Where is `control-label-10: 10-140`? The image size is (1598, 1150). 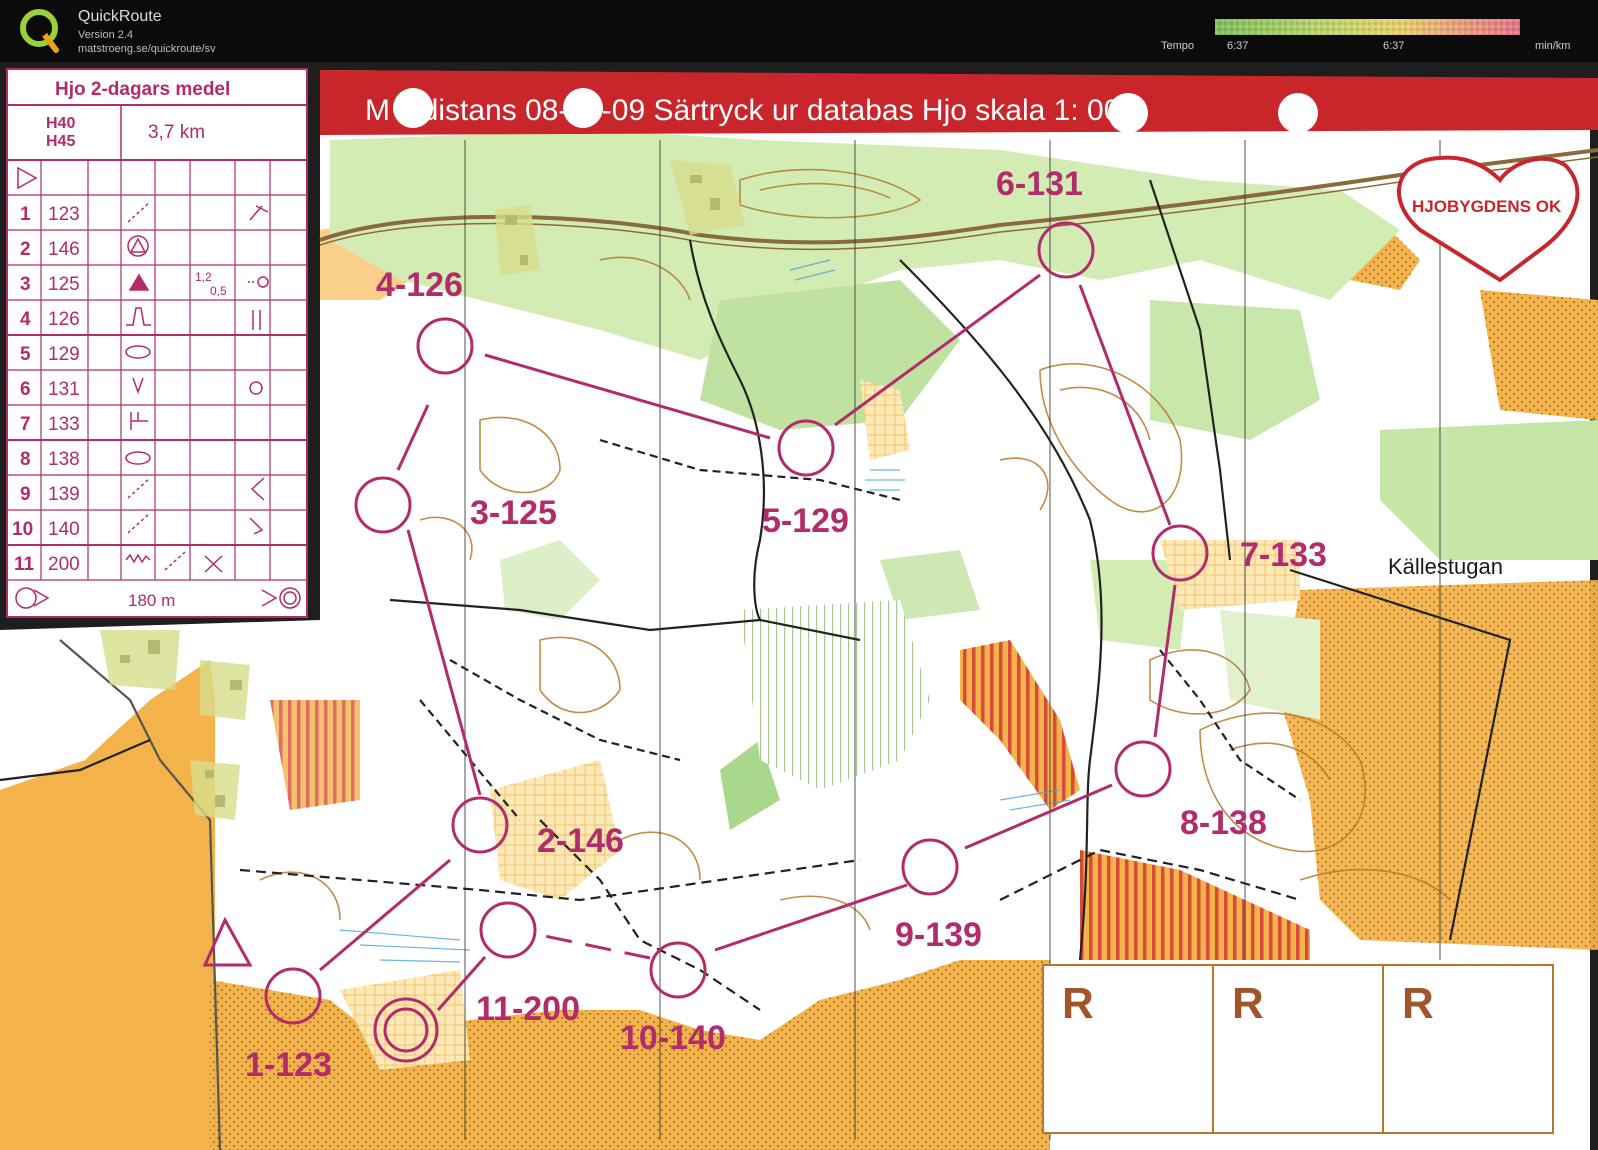
control-label-10: 10-140 is located at coordinates (673, 1038).